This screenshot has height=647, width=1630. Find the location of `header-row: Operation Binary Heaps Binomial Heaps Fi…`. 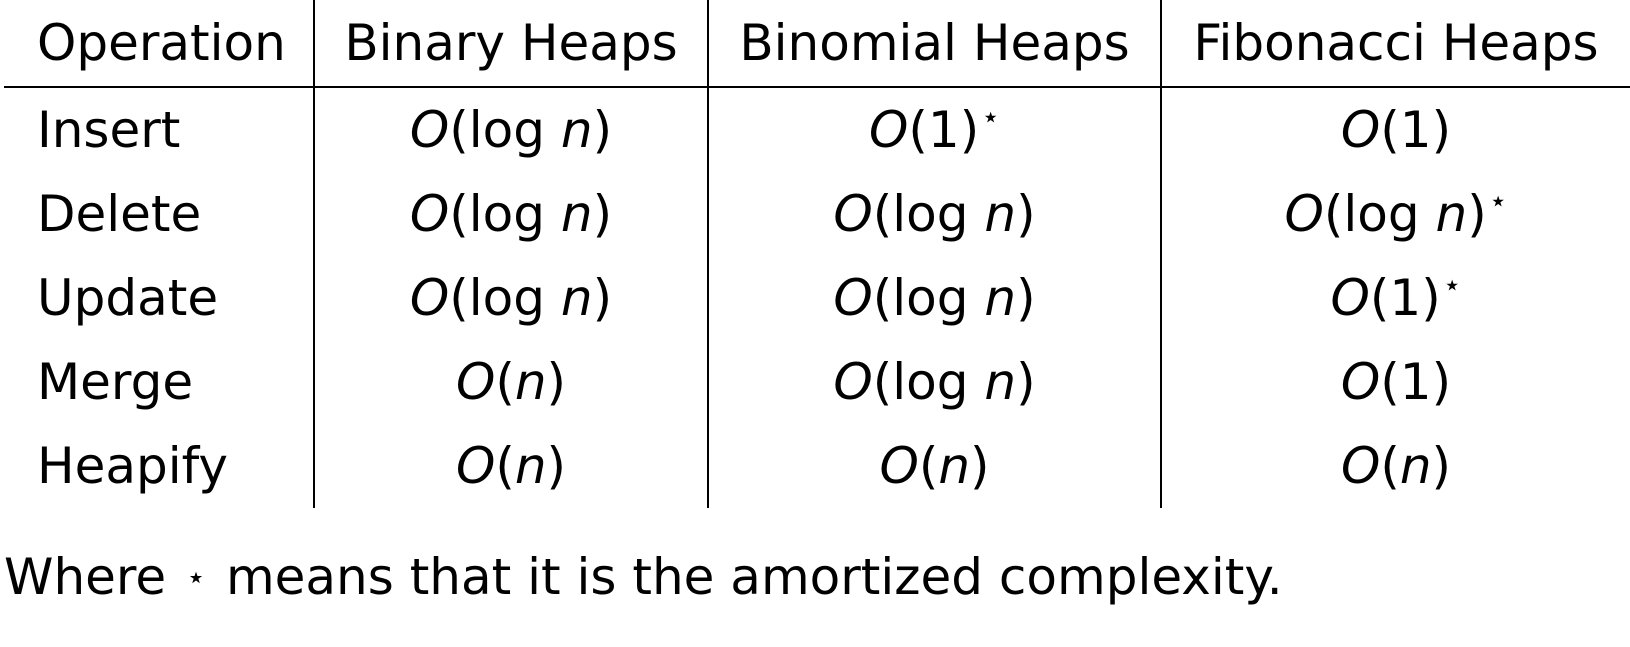

header-row: Operation Binary Heaps Binomial Heaps Fi… is located at coordinates (817, 44).